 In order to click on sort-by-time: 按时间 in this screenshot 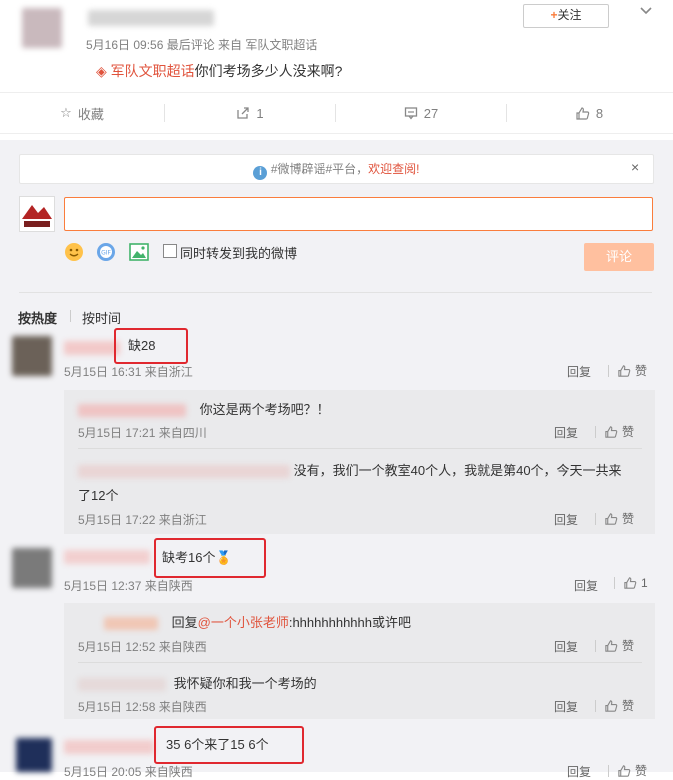, I will do `click(101, 317)`.